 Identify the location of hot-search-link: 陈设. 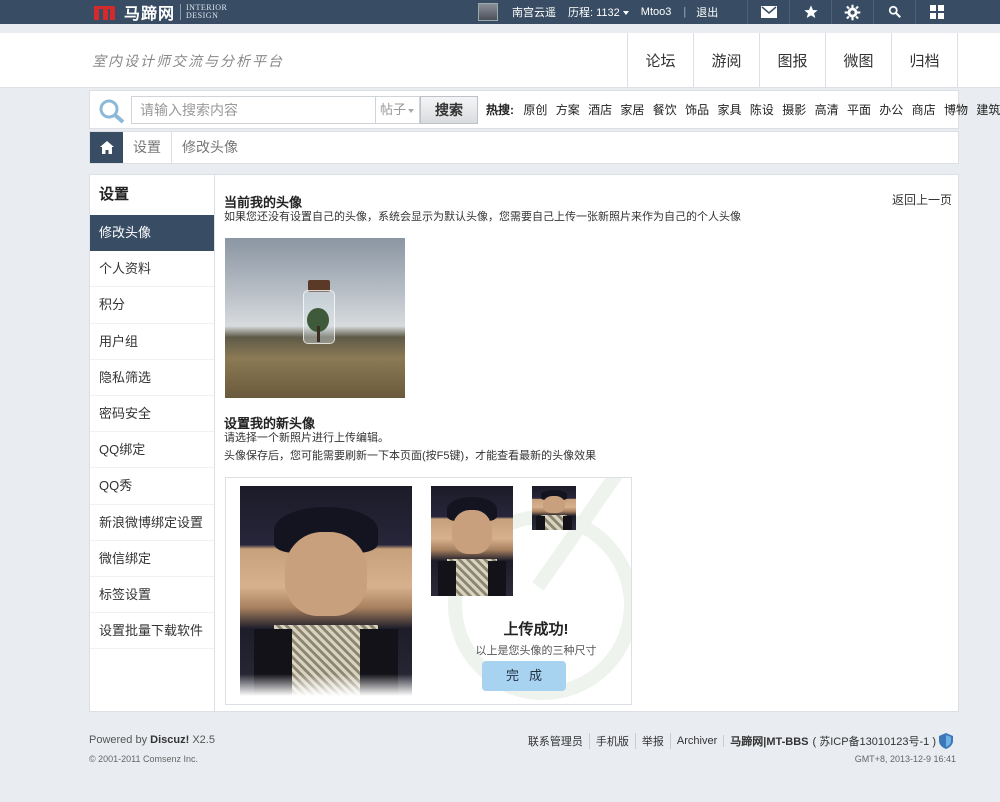
(762, 110).